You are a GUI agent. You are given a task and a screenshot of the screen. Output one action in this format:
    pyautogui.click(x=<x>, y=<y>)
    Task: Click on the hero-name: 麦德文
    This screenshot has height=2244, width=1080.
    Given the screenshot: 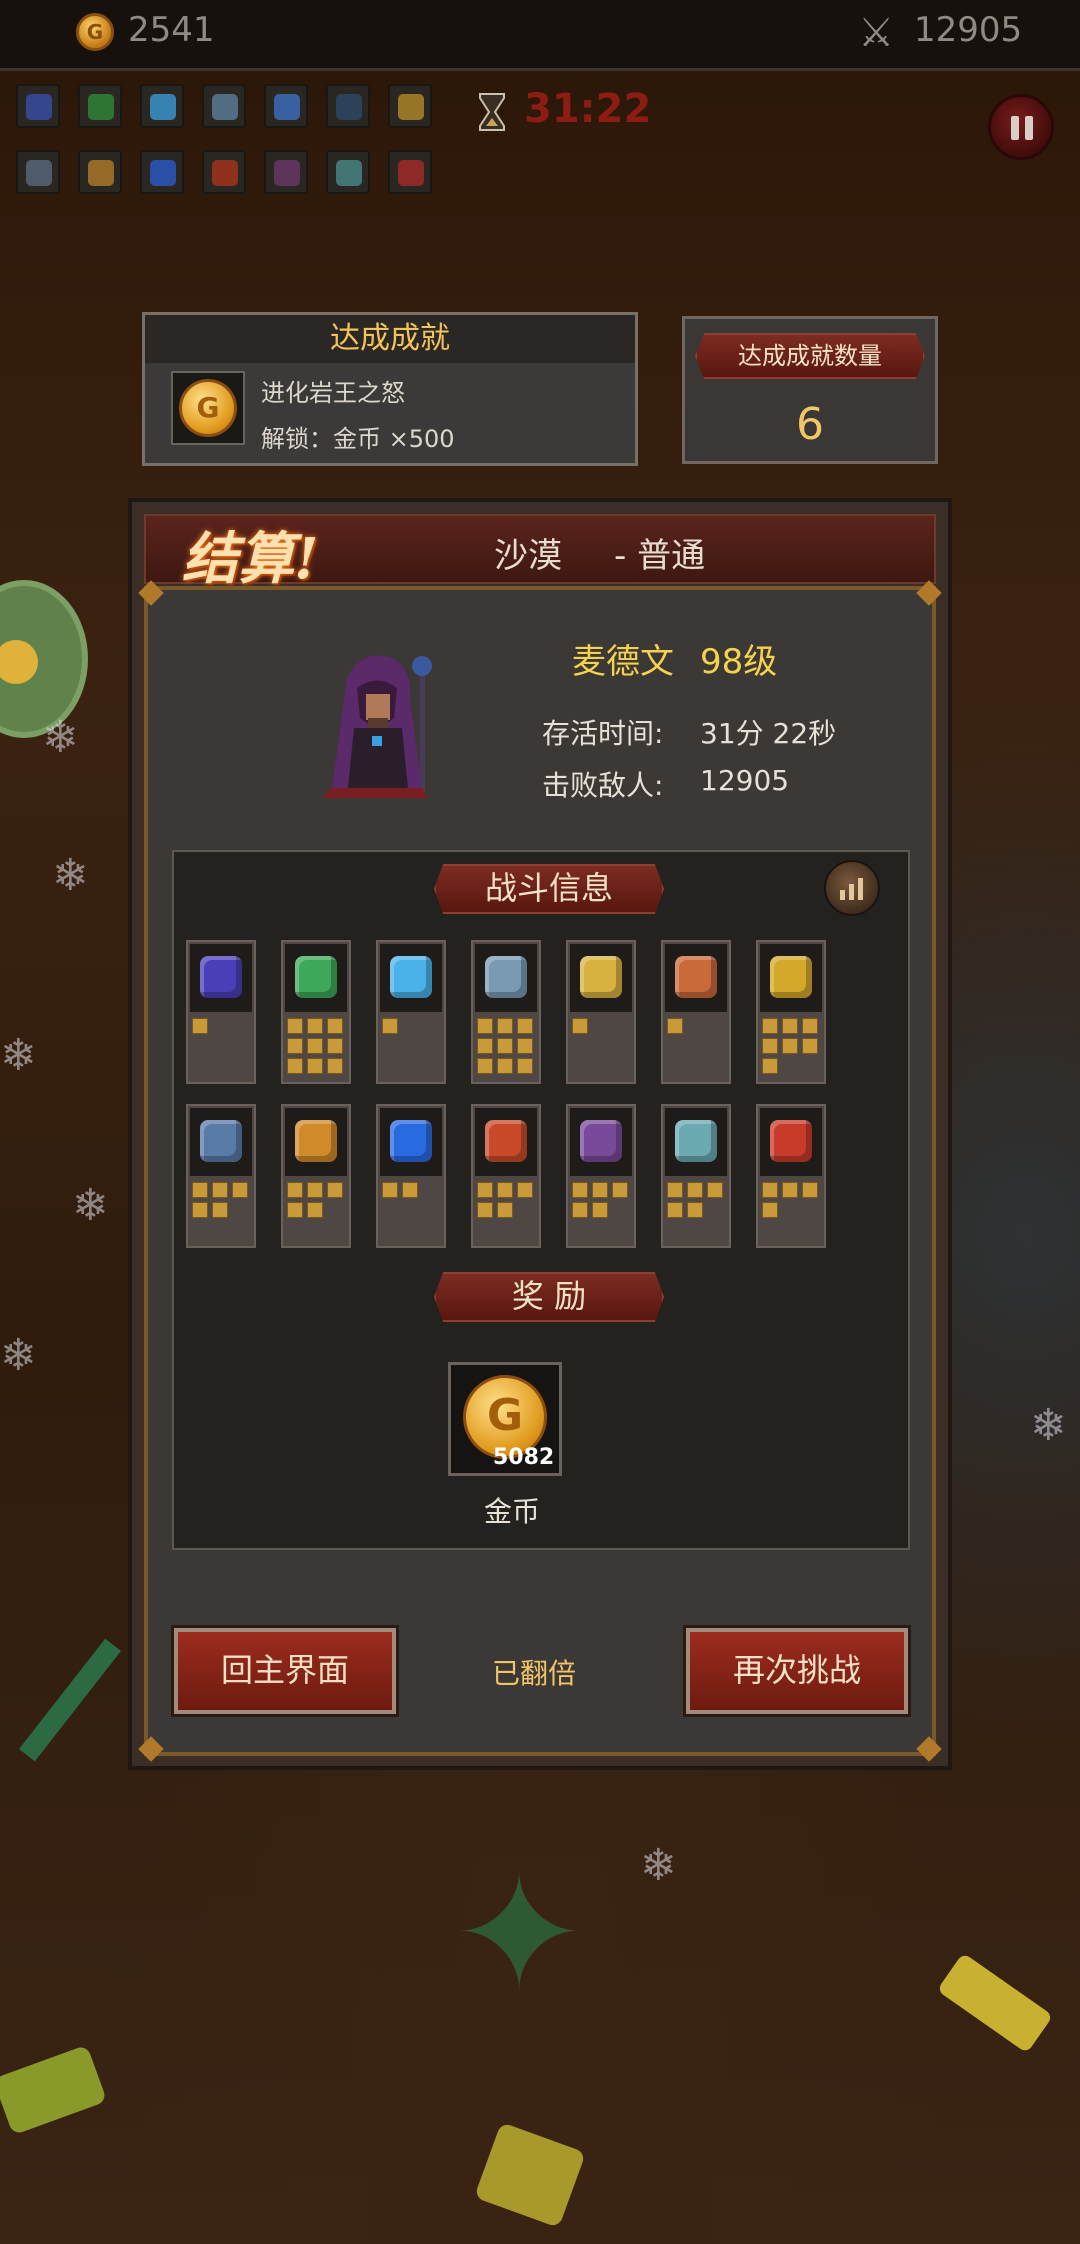 What is the action you would take?
    pyautogui.click(x=623, y=662)
    